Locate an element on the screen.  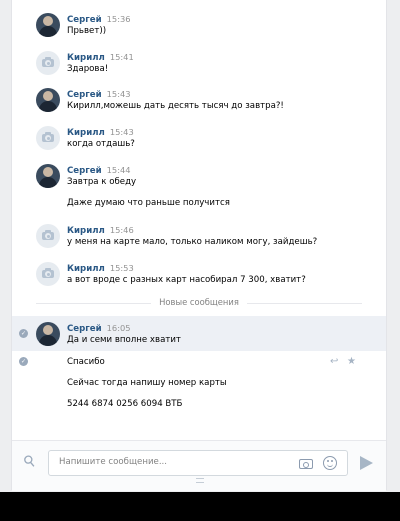
message-time: 15:44 is located at coordinates (118, 170).